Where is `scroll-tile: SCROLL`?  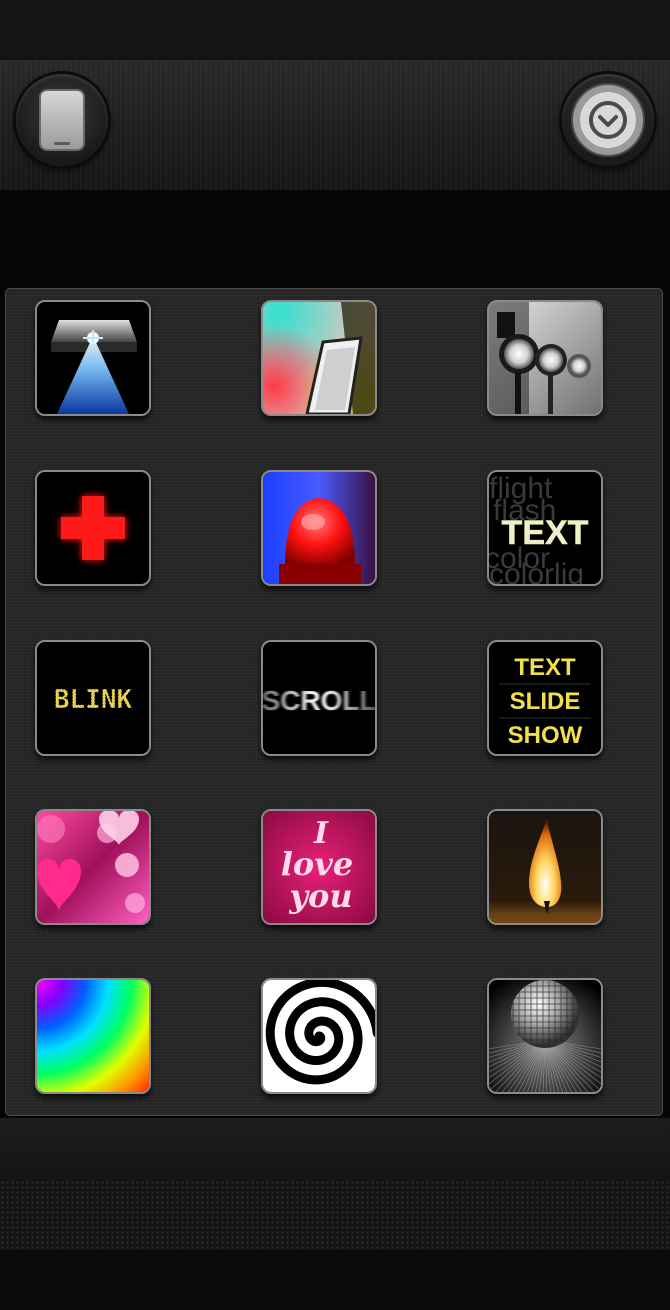
scroll-tile: SCROLL is located at coordinates (319, 698).